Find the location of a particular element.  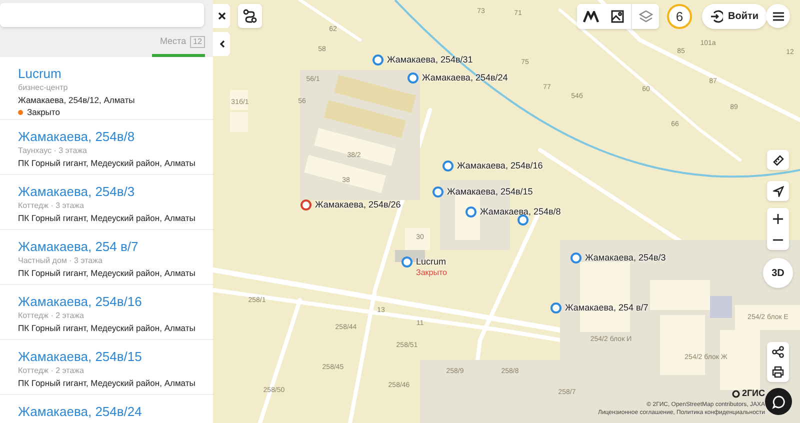

result-item: Жамакаева, 254в/15 Коттедж · 2 этажа ПК Горный гигант, Медеуский район, Алматы is located at coordinates (106, 367).